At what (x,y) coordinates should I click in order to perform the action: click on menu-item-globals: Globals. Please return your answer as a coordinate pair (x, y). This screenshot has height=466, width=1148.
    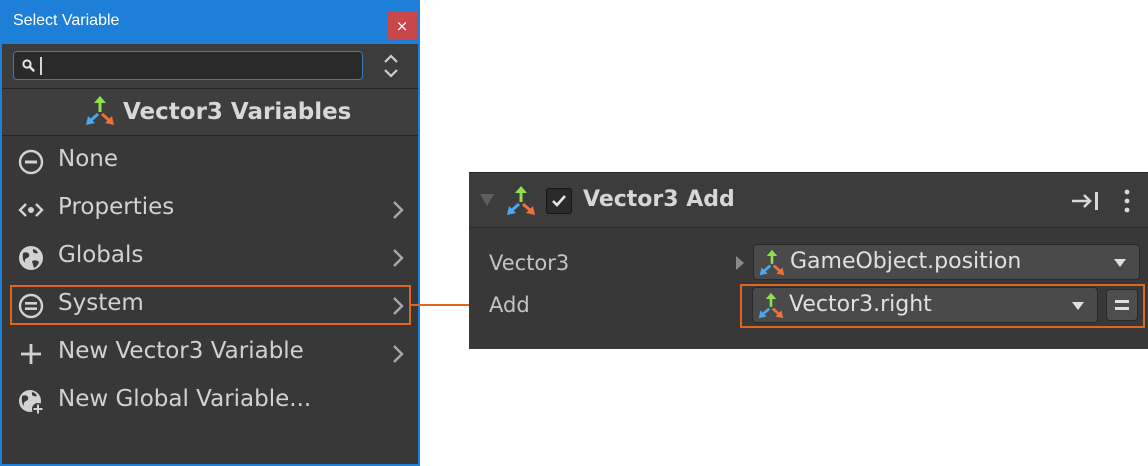
    Looking at the image, I should click on (210, 257).